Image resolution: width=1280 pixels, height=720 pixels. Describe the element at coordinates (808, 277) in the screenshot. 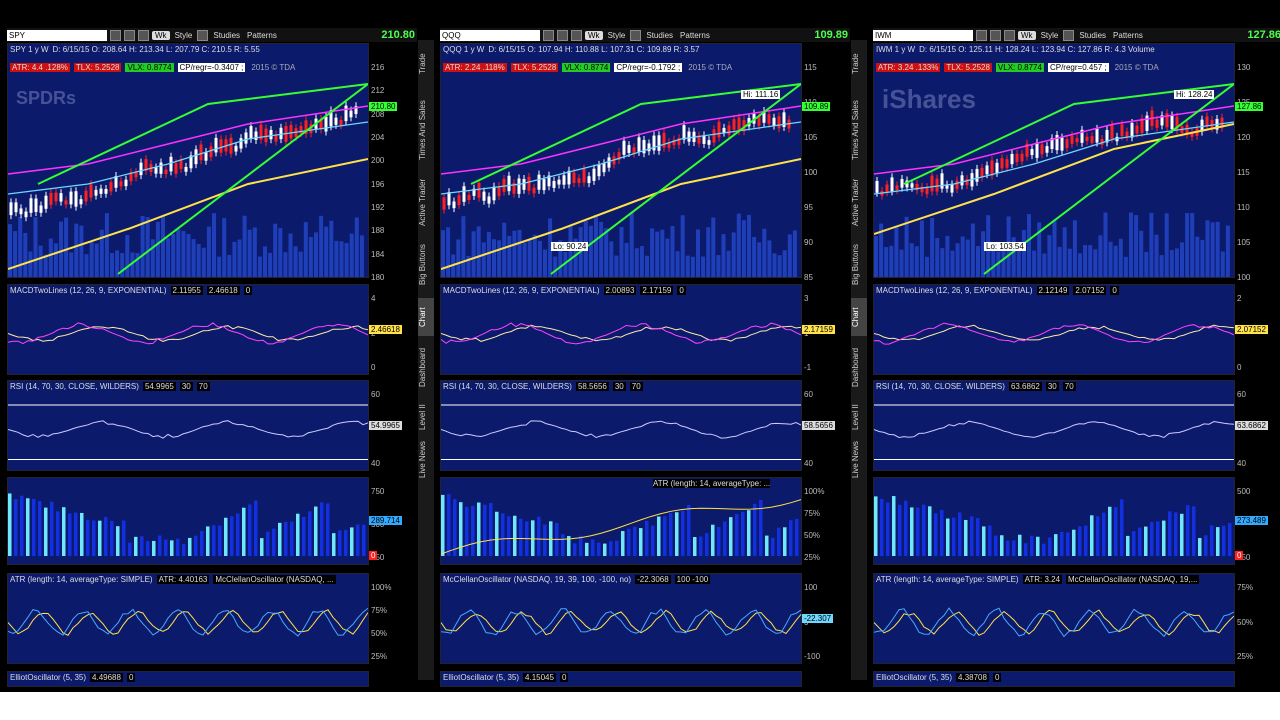

I see `price-tick-label: 85` at that location.